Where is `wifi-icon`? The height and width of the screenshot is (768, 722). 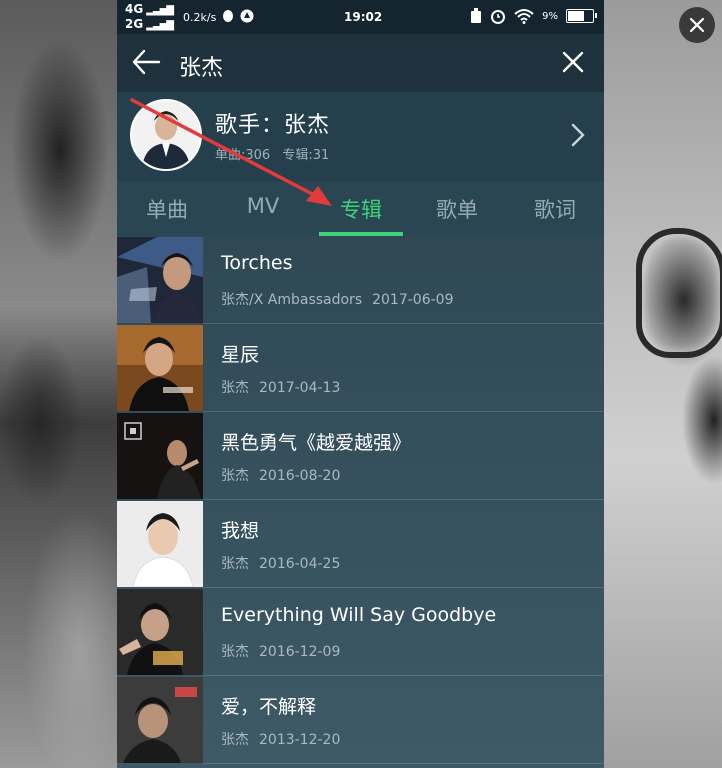
wifi-icon is located at coordinates (524, 16).